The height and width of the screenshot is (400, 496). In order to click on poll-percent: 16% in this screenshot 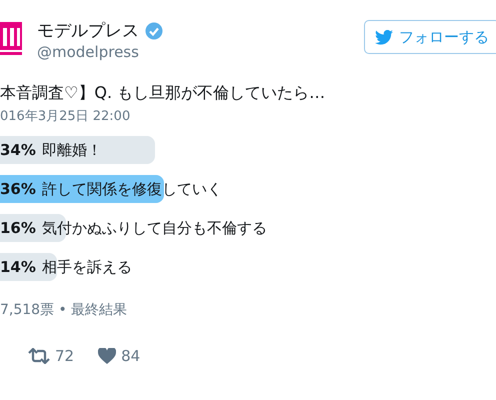, I will do `click(18, 228)`.